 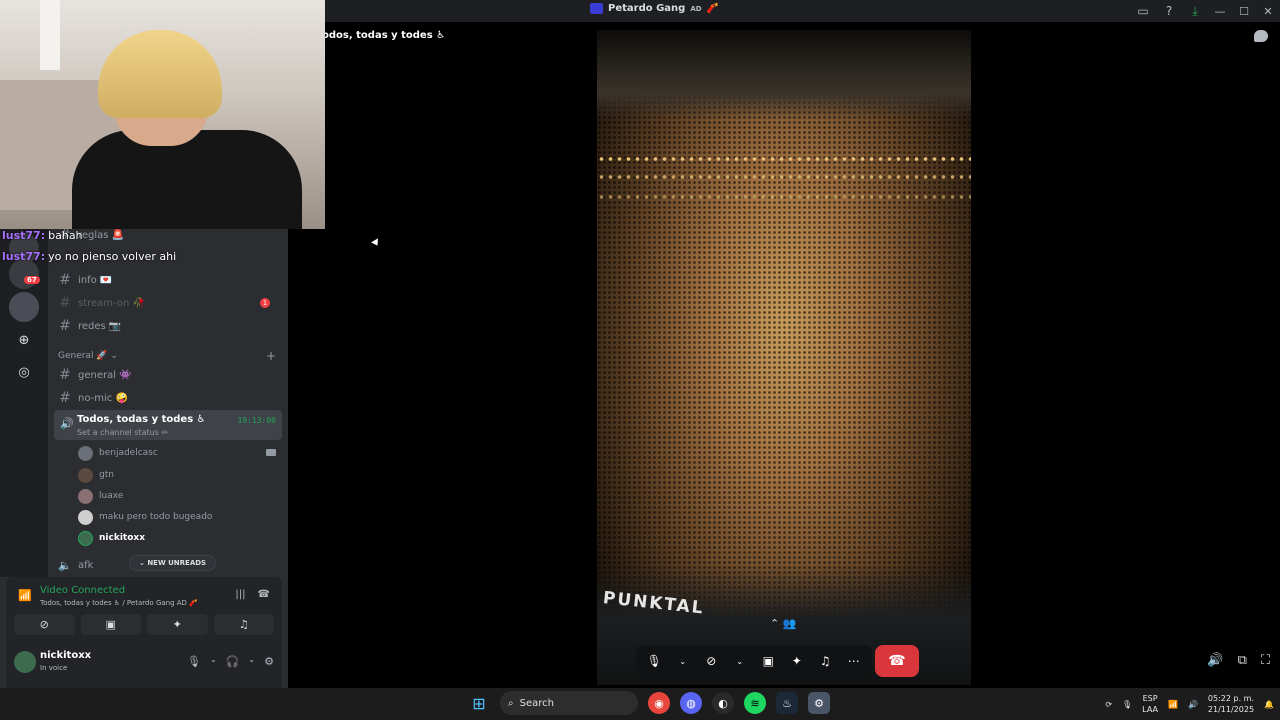 I want to click on chat-icon, so click(x=1261, y=36).